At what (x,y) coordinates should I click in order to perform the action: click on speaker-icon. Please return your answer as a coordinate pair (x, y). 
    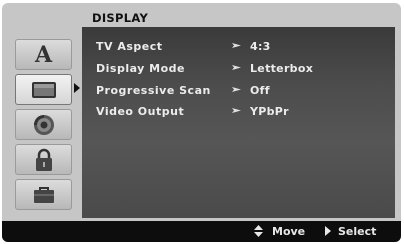
    Looking at the image, I should click on (43, 124).